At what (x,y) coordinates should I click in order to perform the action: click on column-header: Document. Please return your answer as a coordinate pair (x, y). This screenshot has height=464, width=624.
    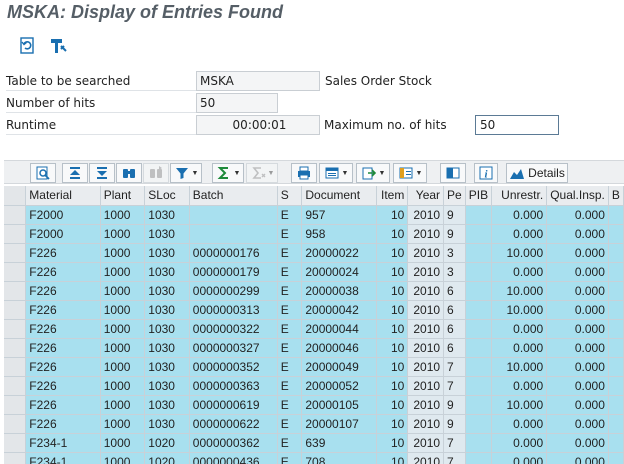
    Looking at the image, I should click on (339, 196).